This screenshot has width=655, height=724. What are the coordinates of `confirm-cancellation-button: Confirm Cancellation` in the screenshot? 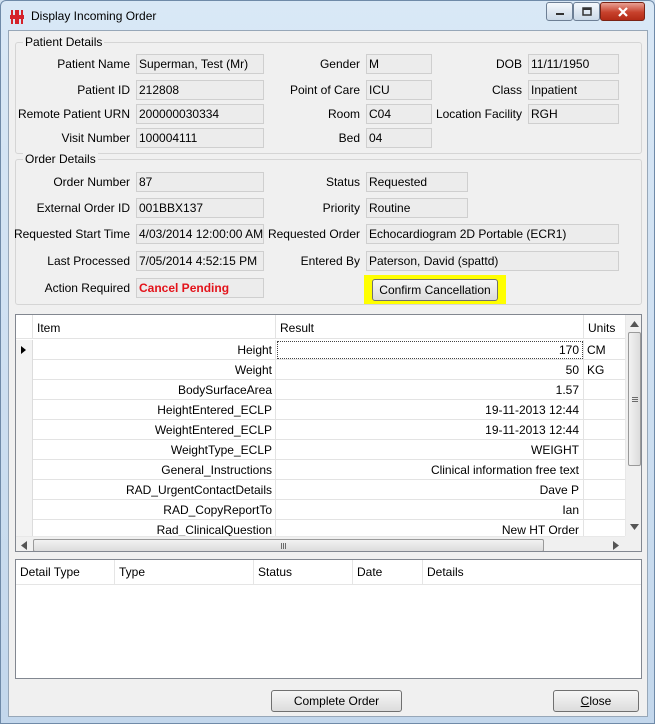 It's located at (435, 290).